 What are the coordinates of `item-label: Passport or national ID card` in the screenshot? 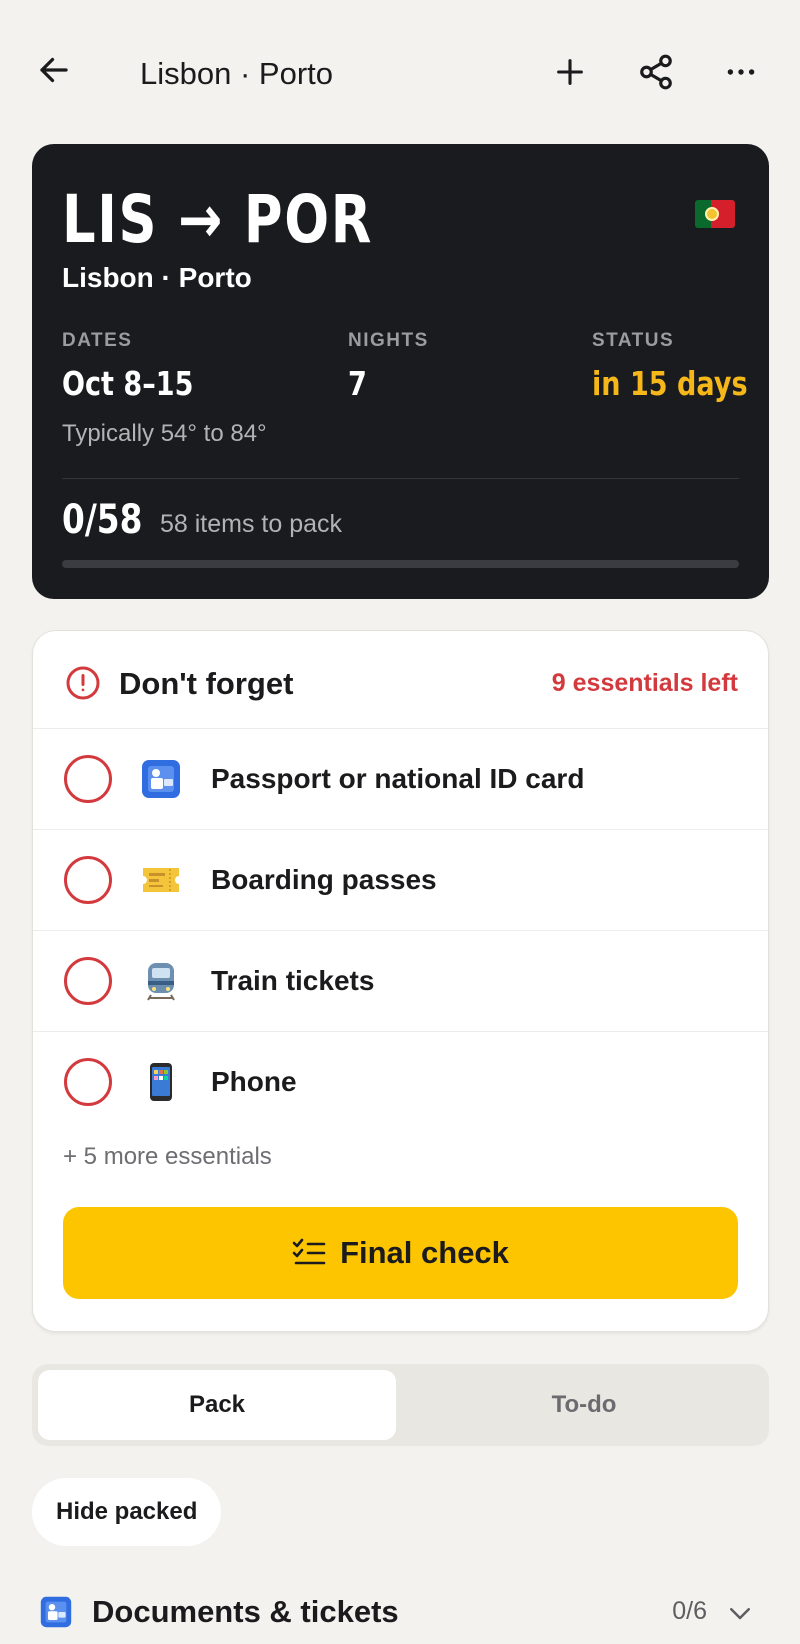 It's located at (398, 778).